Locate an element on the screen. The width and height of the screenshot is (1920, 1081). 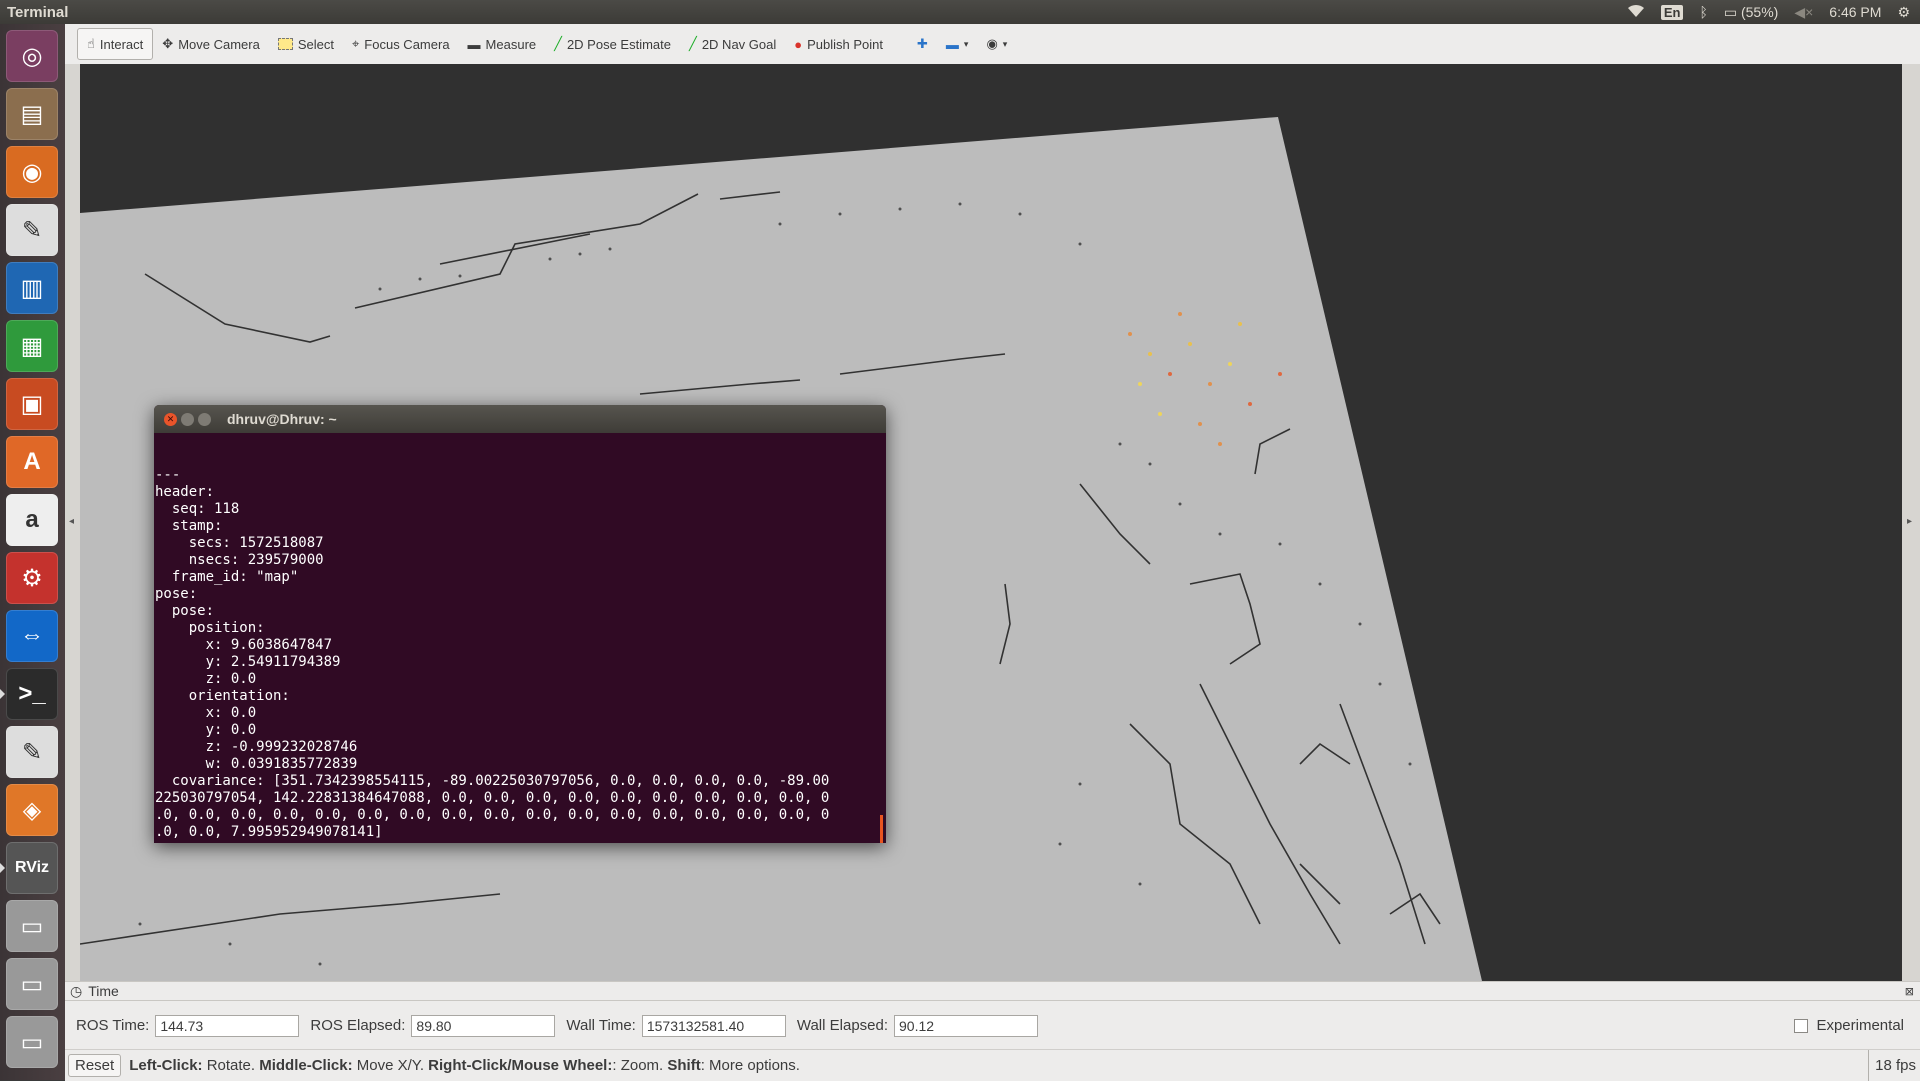
collapse-right-icon: ▸ is located at coordinates (1910, 521).